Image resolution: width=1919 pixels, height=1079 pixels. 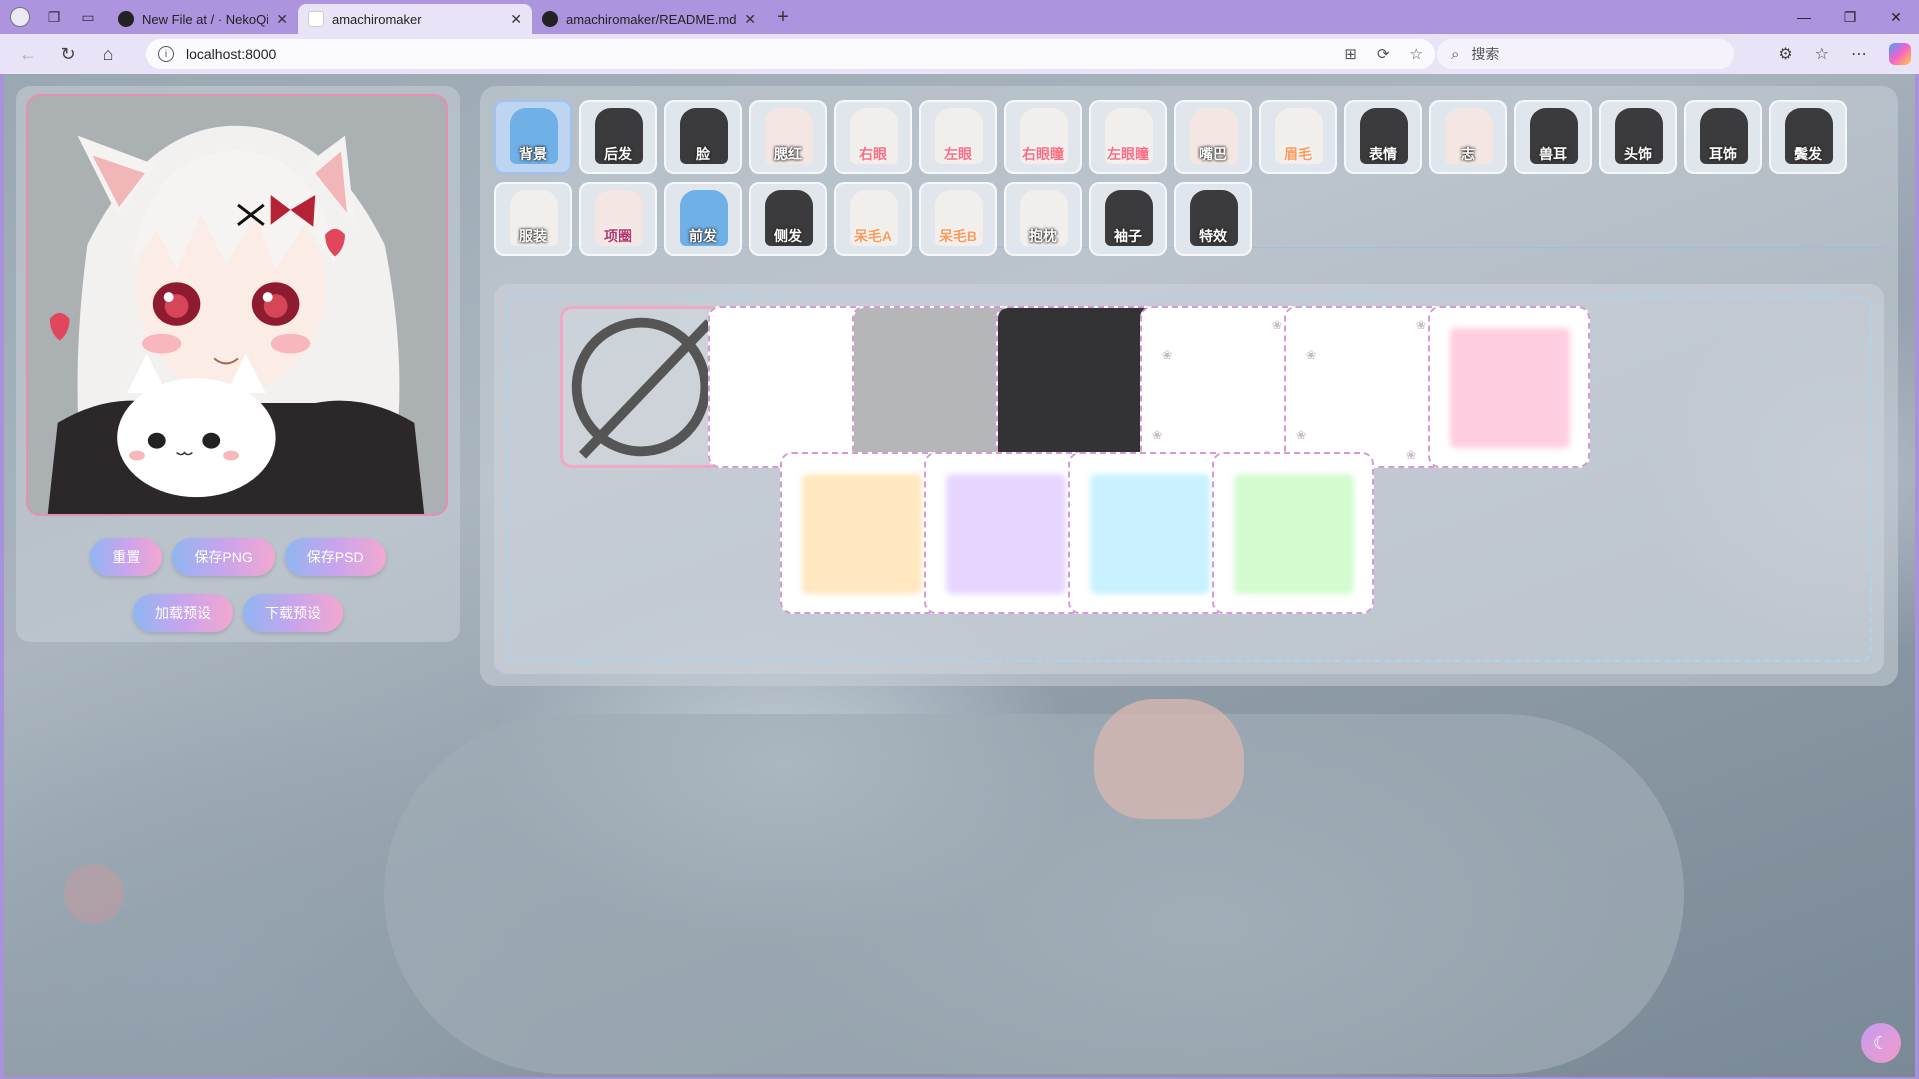 I want to click on back-icon: ←, so click(x=28, y=54).